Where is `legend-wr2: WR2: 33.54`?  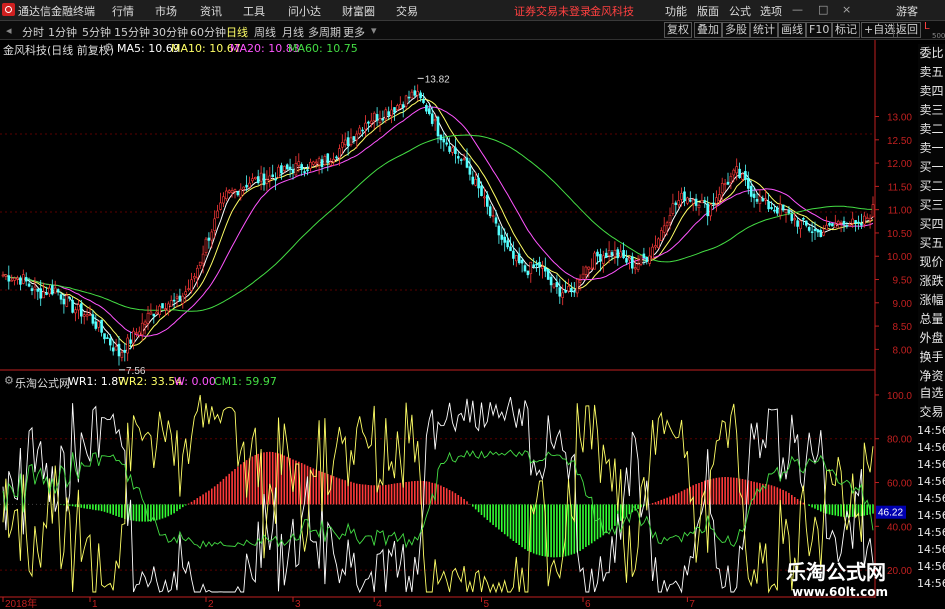
legend-wr2: WR2: 33.54 is located at coordinates (150, 381).